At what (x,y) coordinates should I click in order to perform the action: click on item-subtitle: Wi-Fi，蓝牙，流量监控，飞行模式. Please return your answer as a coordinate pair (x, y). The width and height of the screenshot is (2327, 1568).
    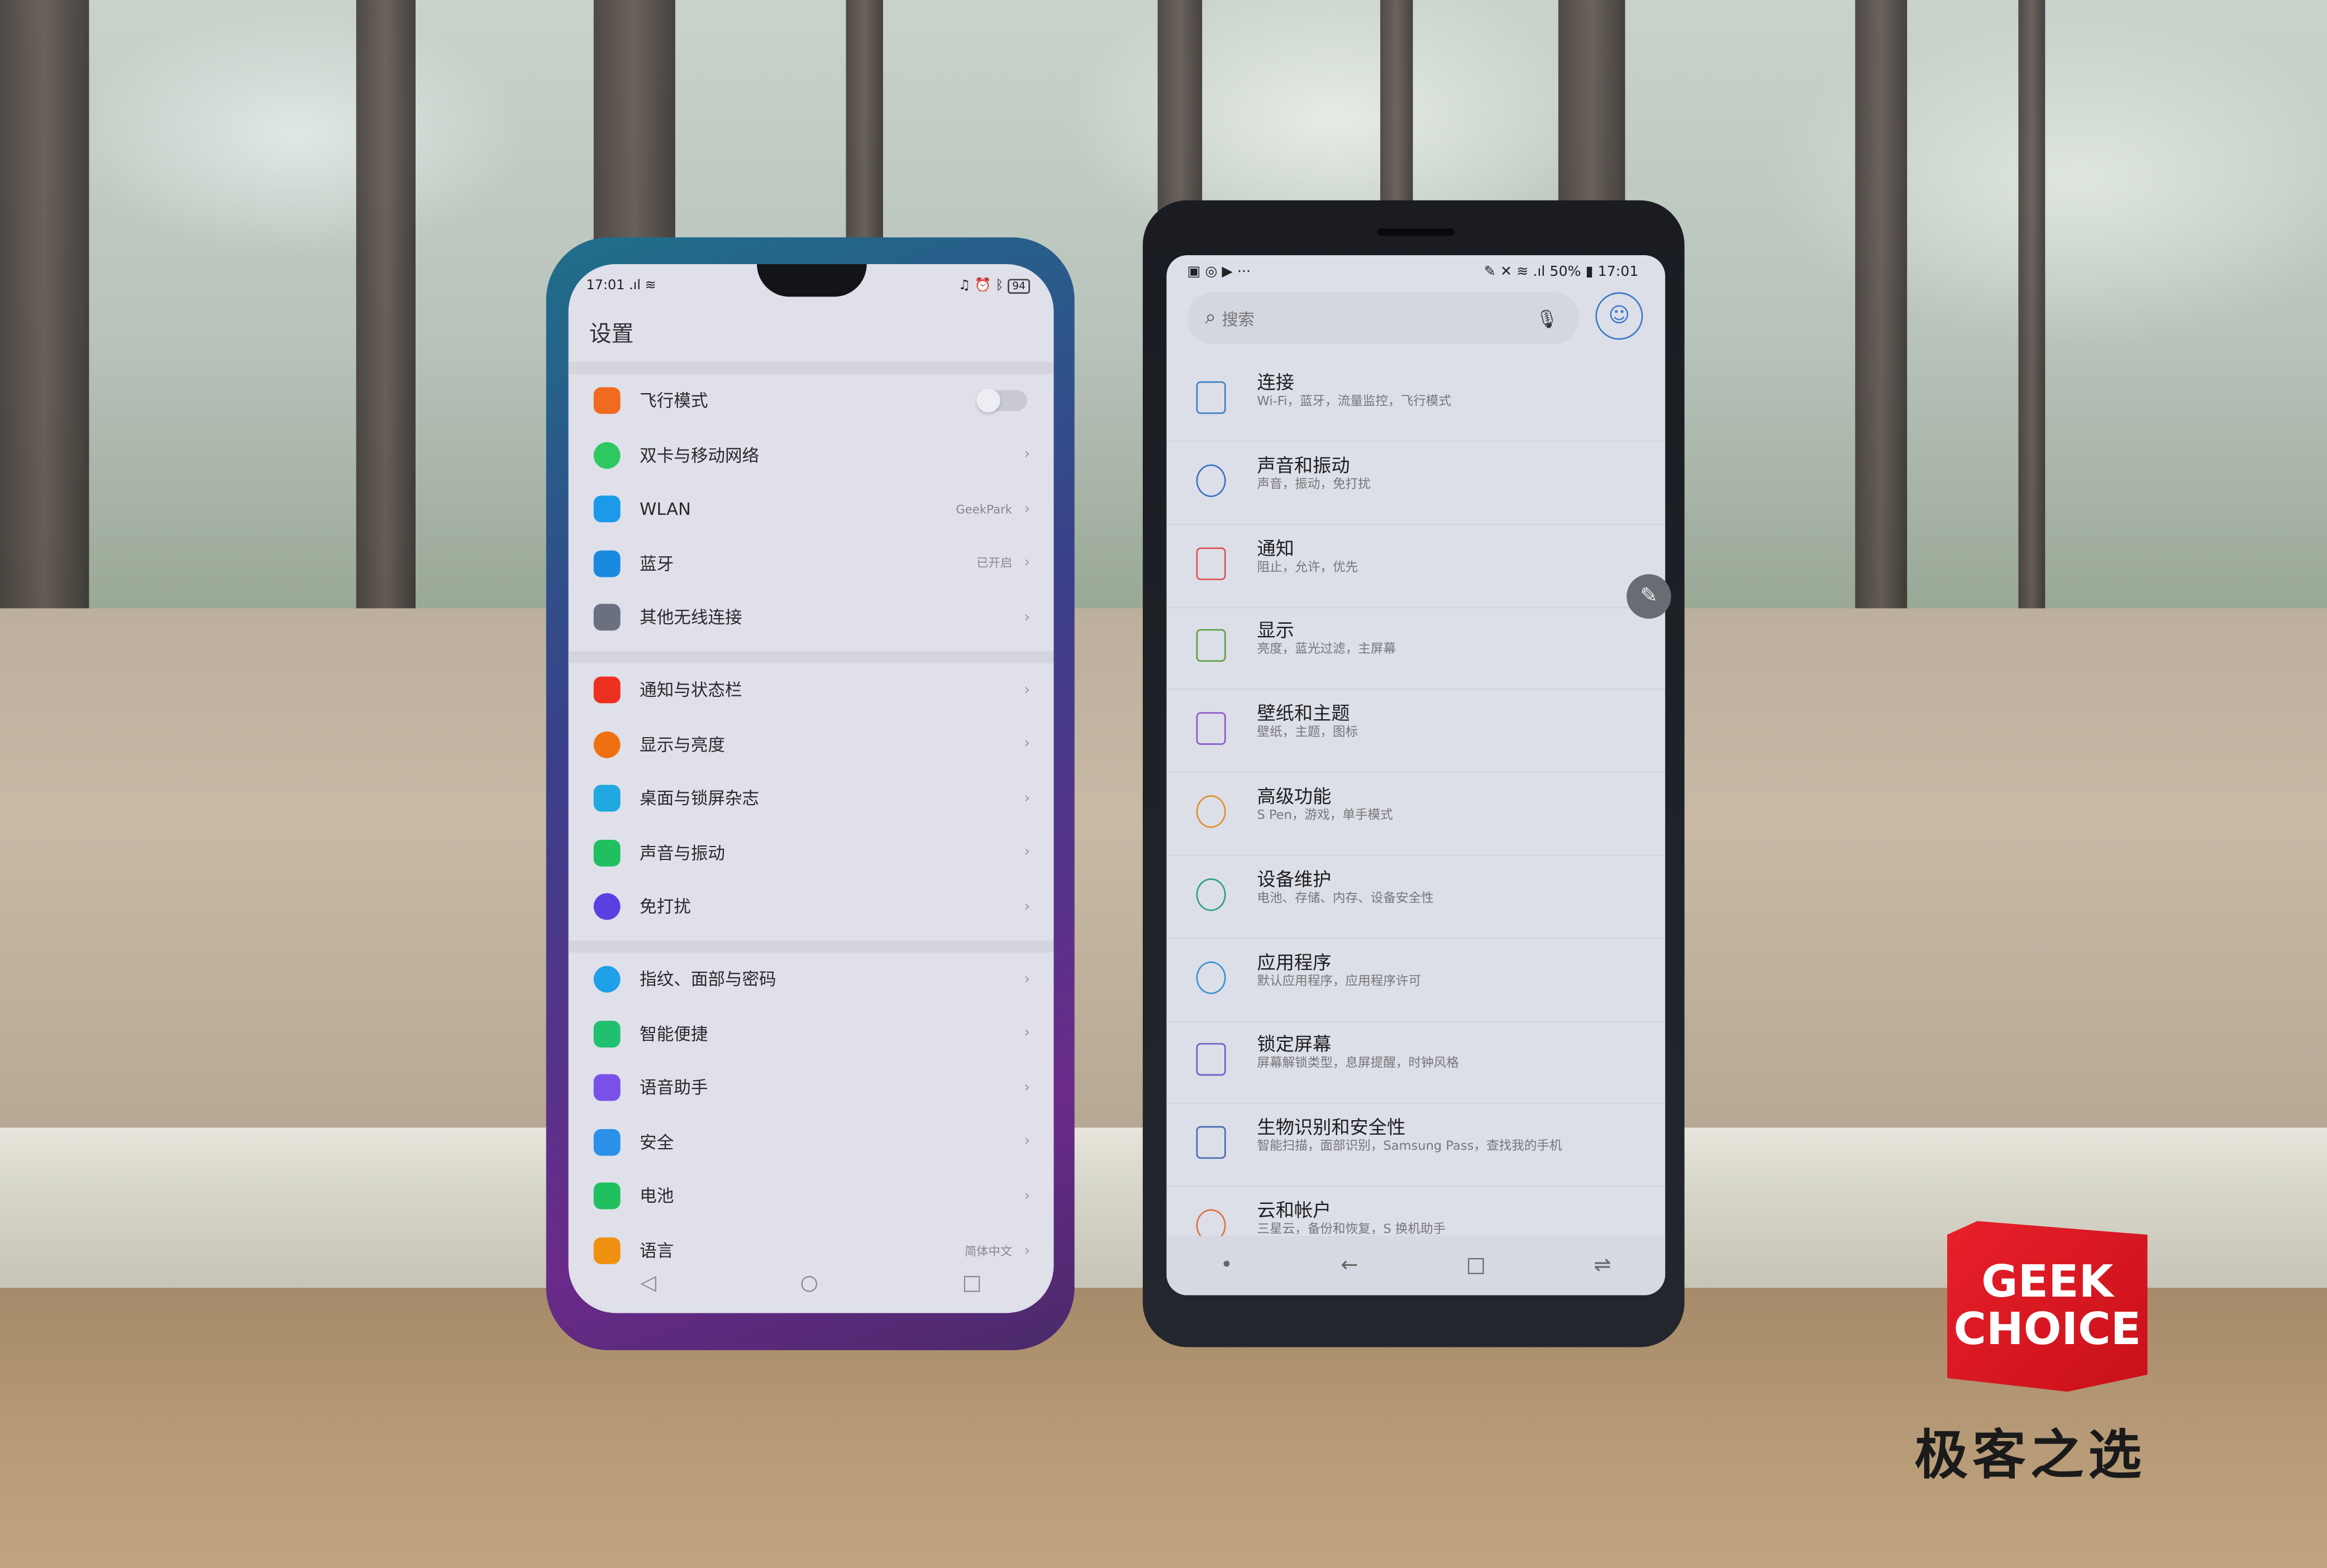
    Looking at the image, I should click on (1354, 402).